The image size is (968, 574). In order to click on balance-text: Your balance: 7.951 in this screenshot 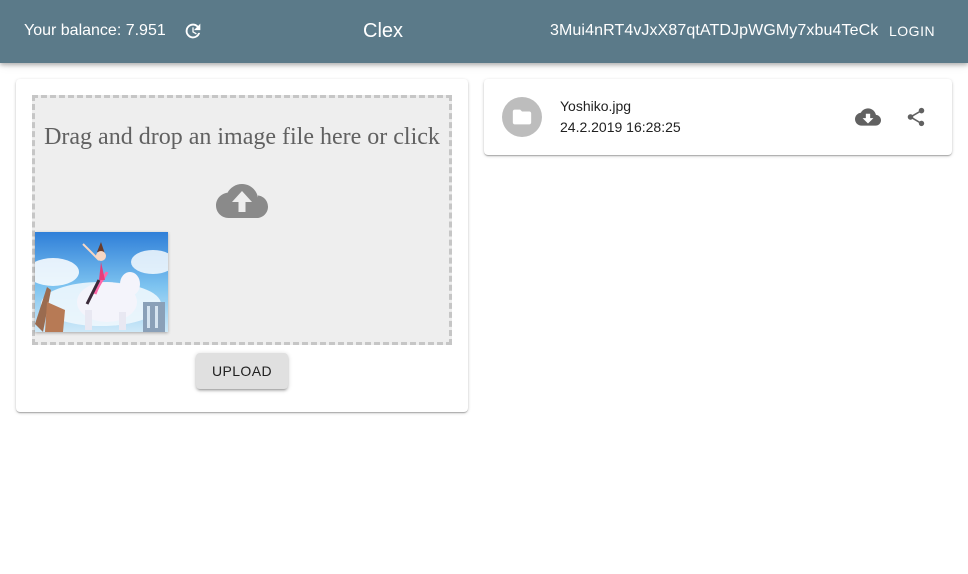, I will do `click(95, 30)`.